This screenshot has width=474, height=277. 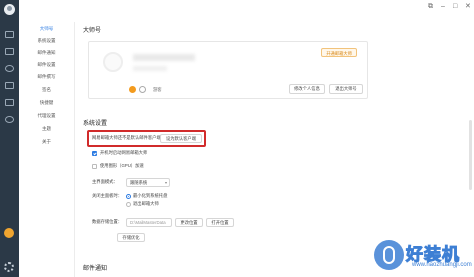 I want to click on nav-item-system: 系统设置, so click(x=46, y=41).